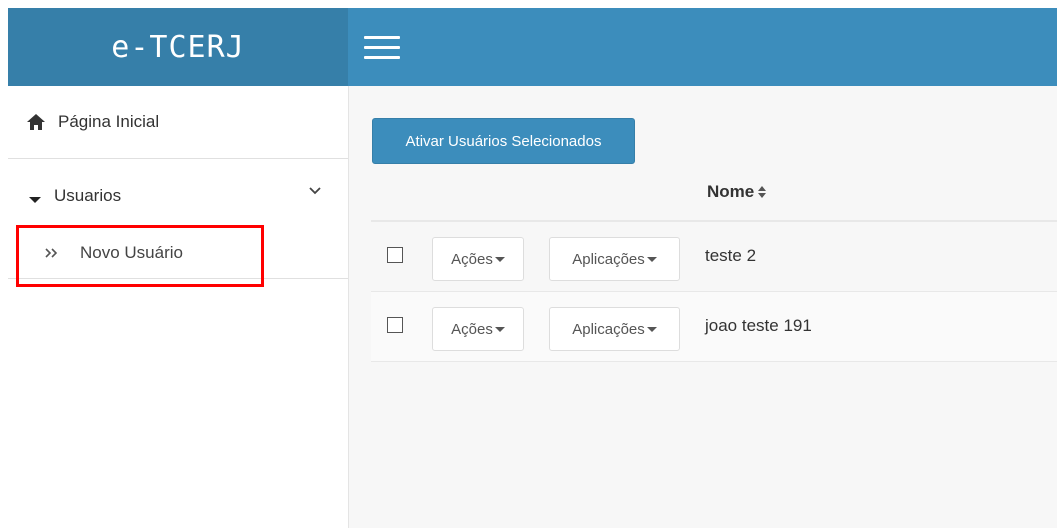 The image size is (1057, 528). Describe the element at coordinates (178, 196) in the screenshot. I see `sidebar-item-usuarios: Usuarios` at that location.